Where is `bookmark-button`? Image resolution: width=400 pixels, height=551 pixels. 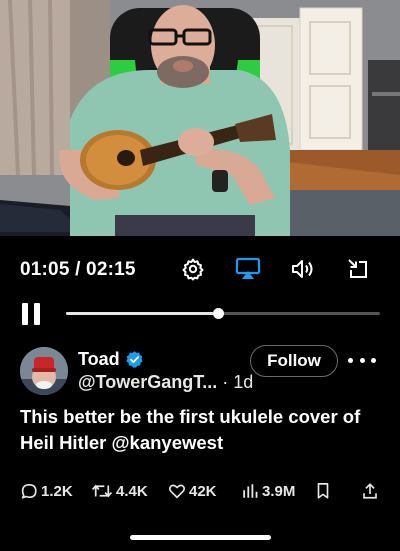
bookmark-button is located at coordinates (324, 491).